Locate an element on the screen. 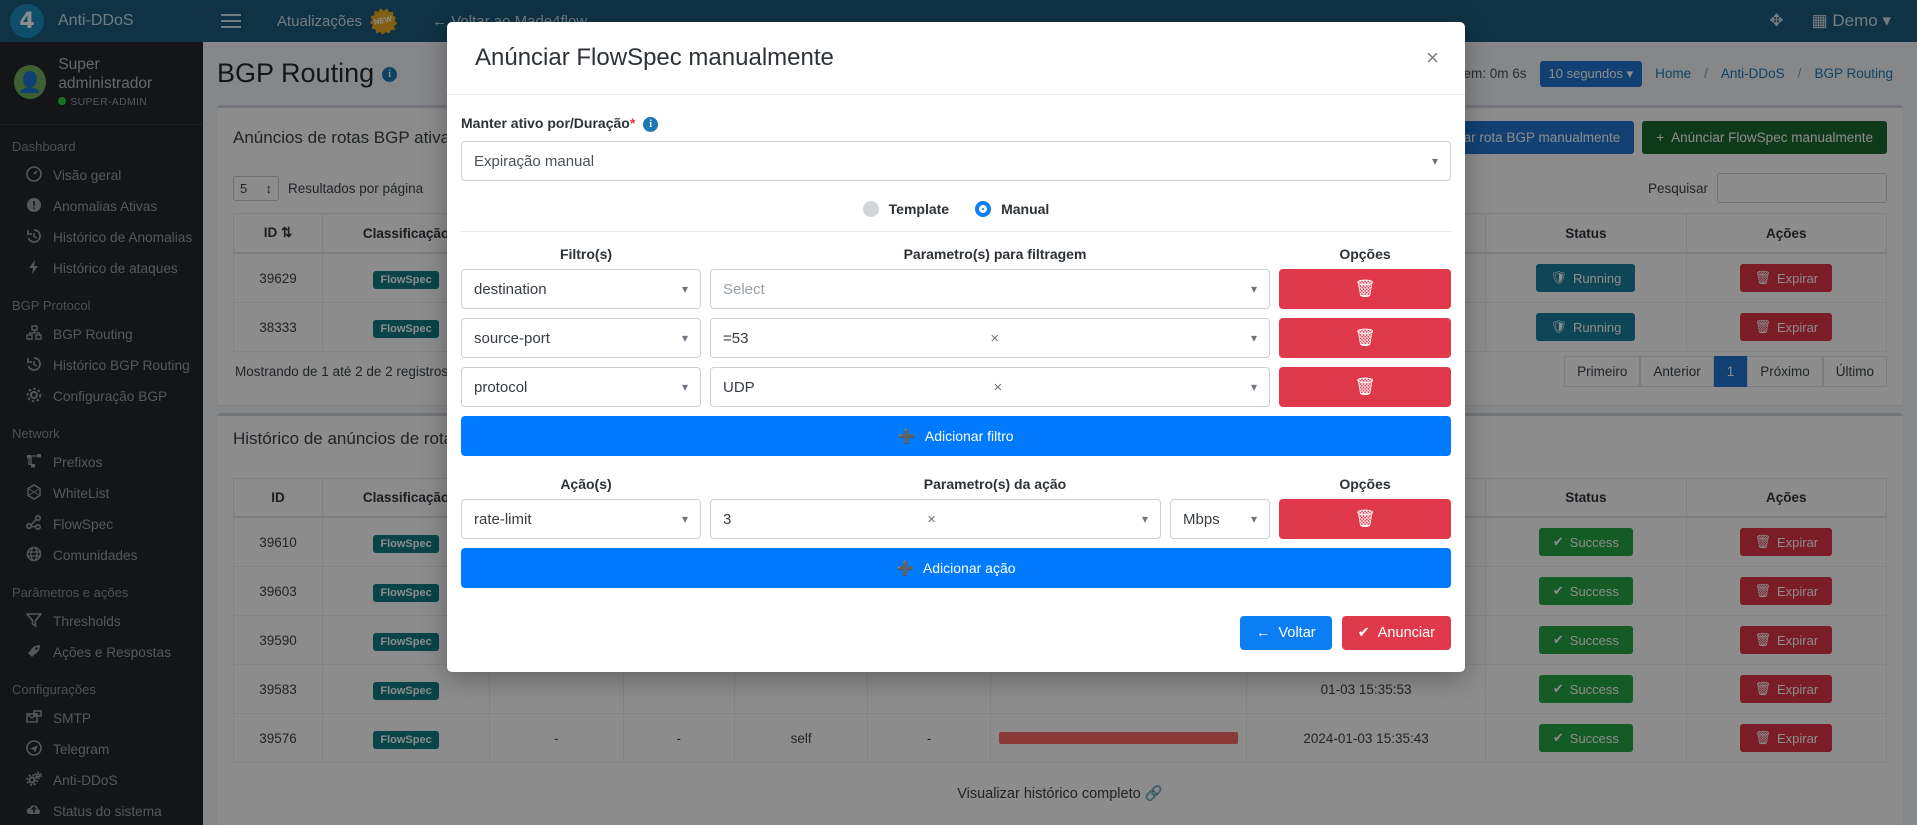 Image resolution: width=1917 pixels, height=825 pixels. filter-row: source-port ▾ =53 × ▾ 🗑 is located at coordinates (956, 338).